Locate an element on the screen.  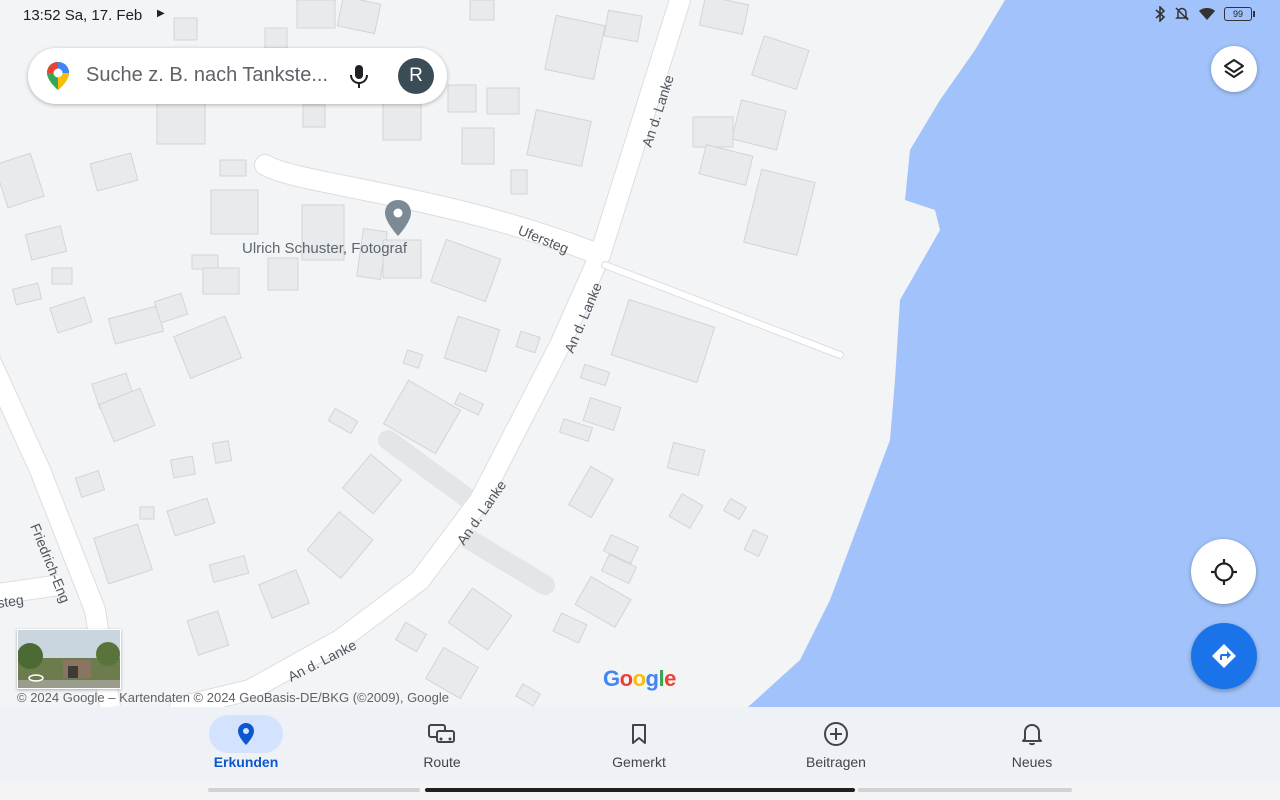
my-location-button is located at coordinates (1223, 571).